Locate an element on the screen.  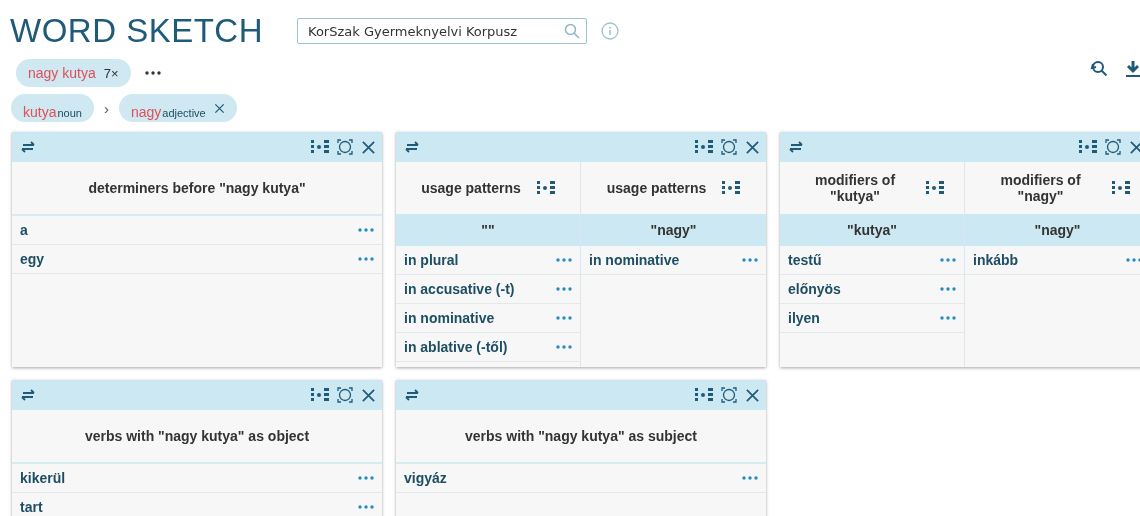
result-row: in ablative (-től) is located at coordinates (488, 347).